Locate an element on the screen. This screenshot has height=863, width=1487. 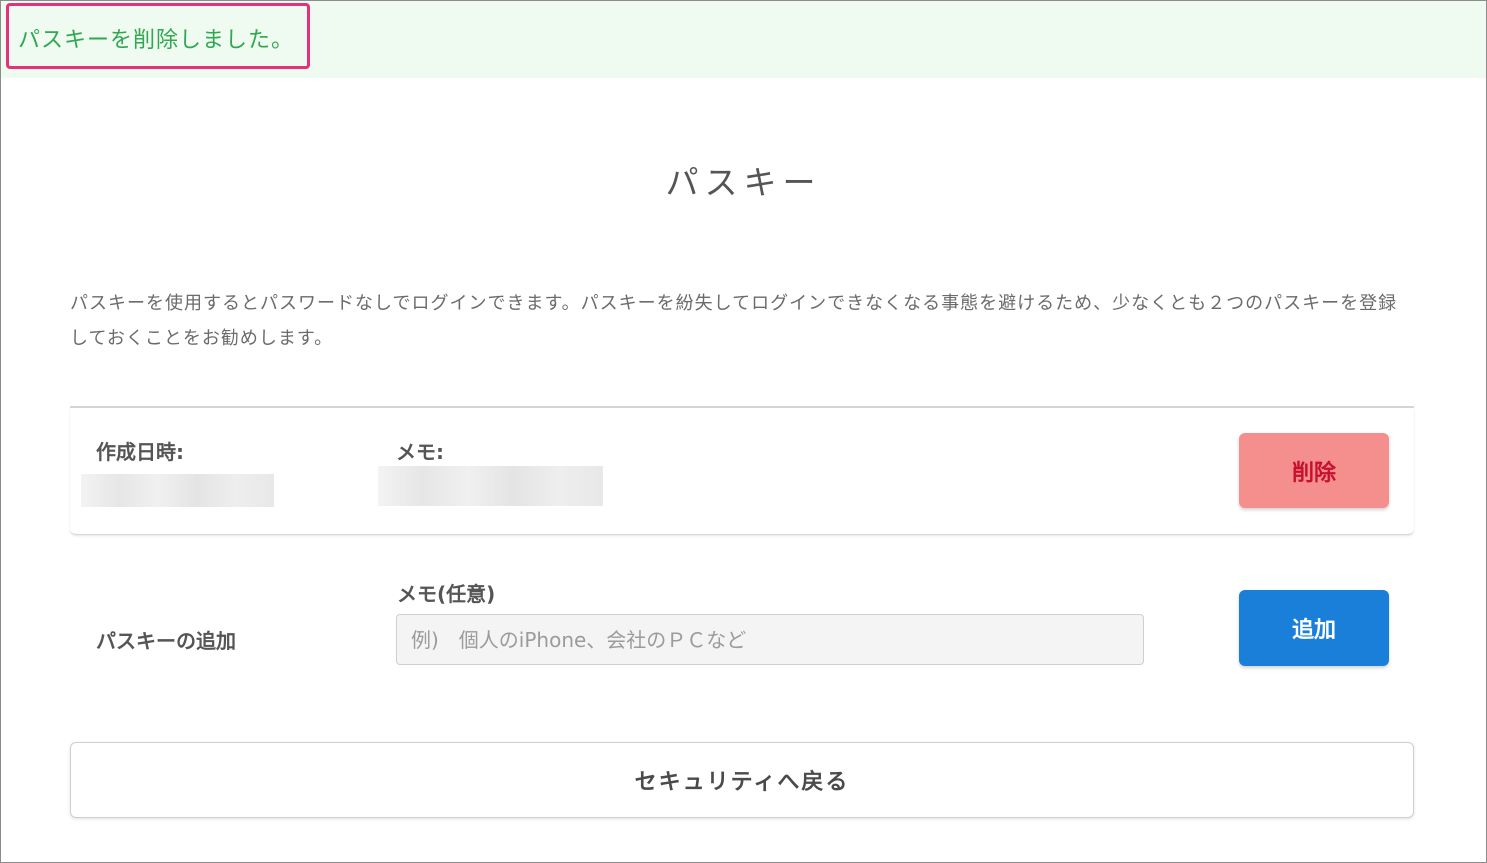
add-passkey-button: 追加 is located at coordinates (1314, 628).